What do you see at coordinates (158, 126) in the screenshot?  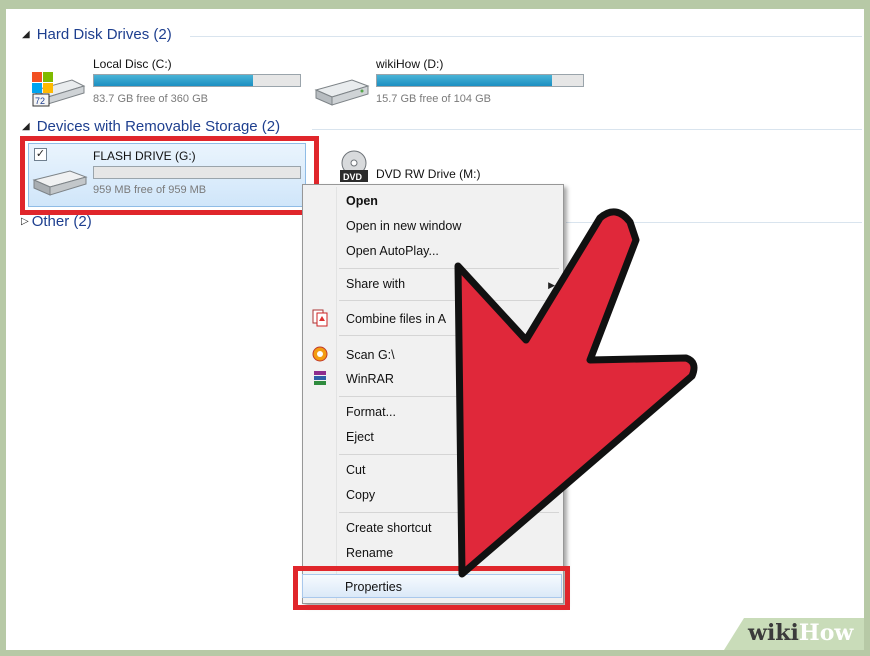 I see `group-label: Devices with Removable Storage (2)` at bounding box center [158, 126].